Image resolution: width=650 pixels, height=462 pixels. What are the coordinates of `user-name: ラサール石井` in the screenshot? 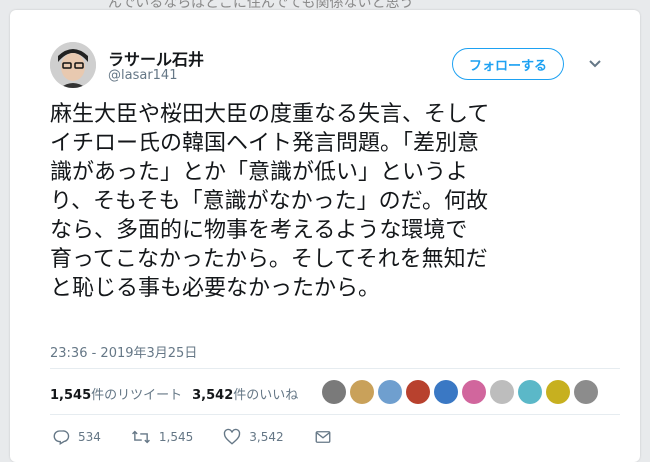 It's located at (156, 58).